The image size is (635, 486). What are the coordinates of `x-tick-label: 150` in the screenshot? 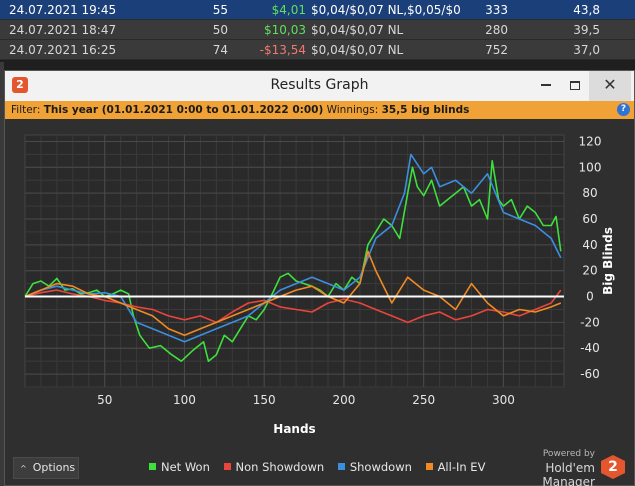 It's located at (264, 400).